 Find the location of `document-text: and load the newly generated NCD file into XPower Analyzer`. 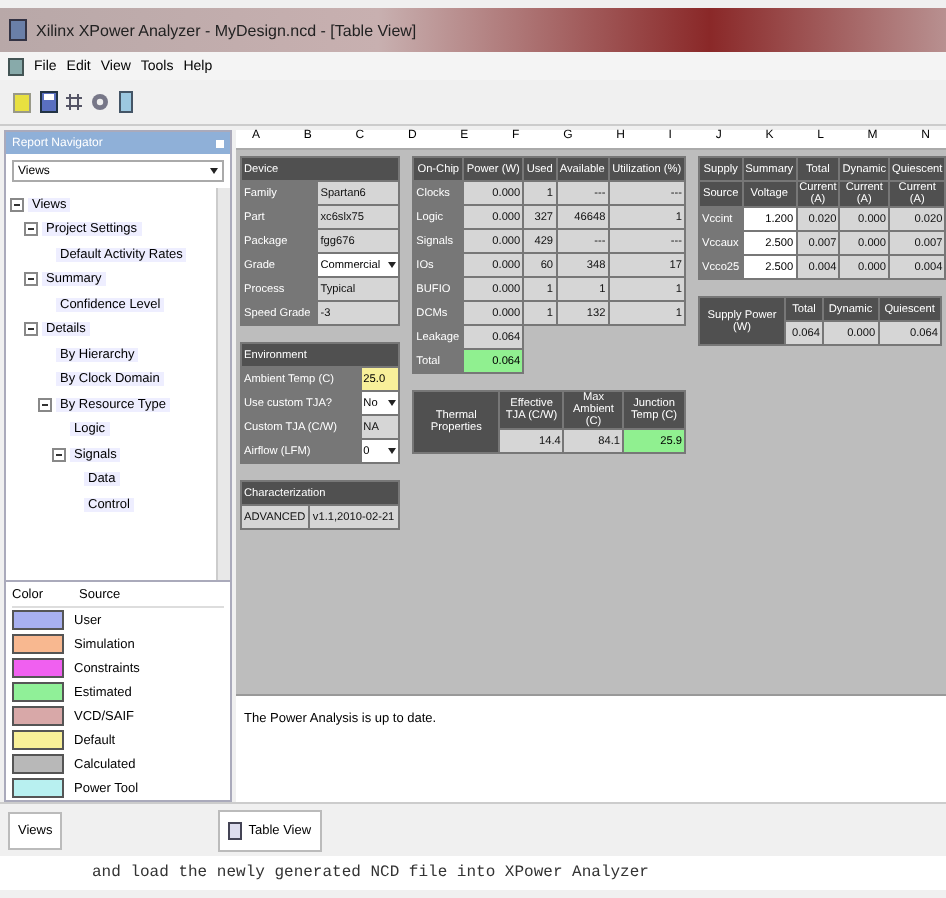

document-text: and load the newly generated NCD file into XPower Analyzer is located at coordinates (370, 873).